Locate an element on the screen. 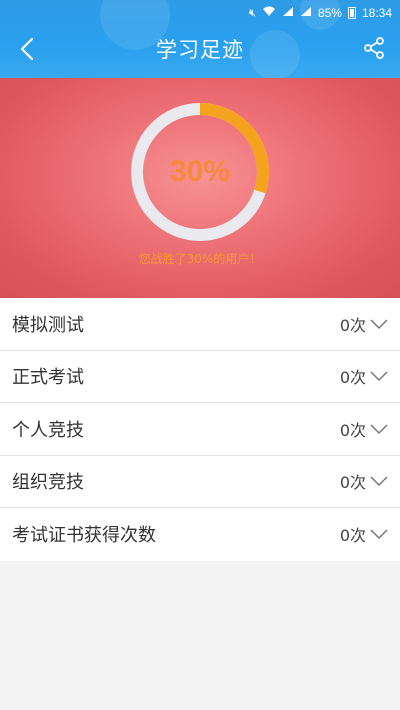 This screenshot has width=400, height=710. progress-percent: 30% is located at coordinates (200, 171).